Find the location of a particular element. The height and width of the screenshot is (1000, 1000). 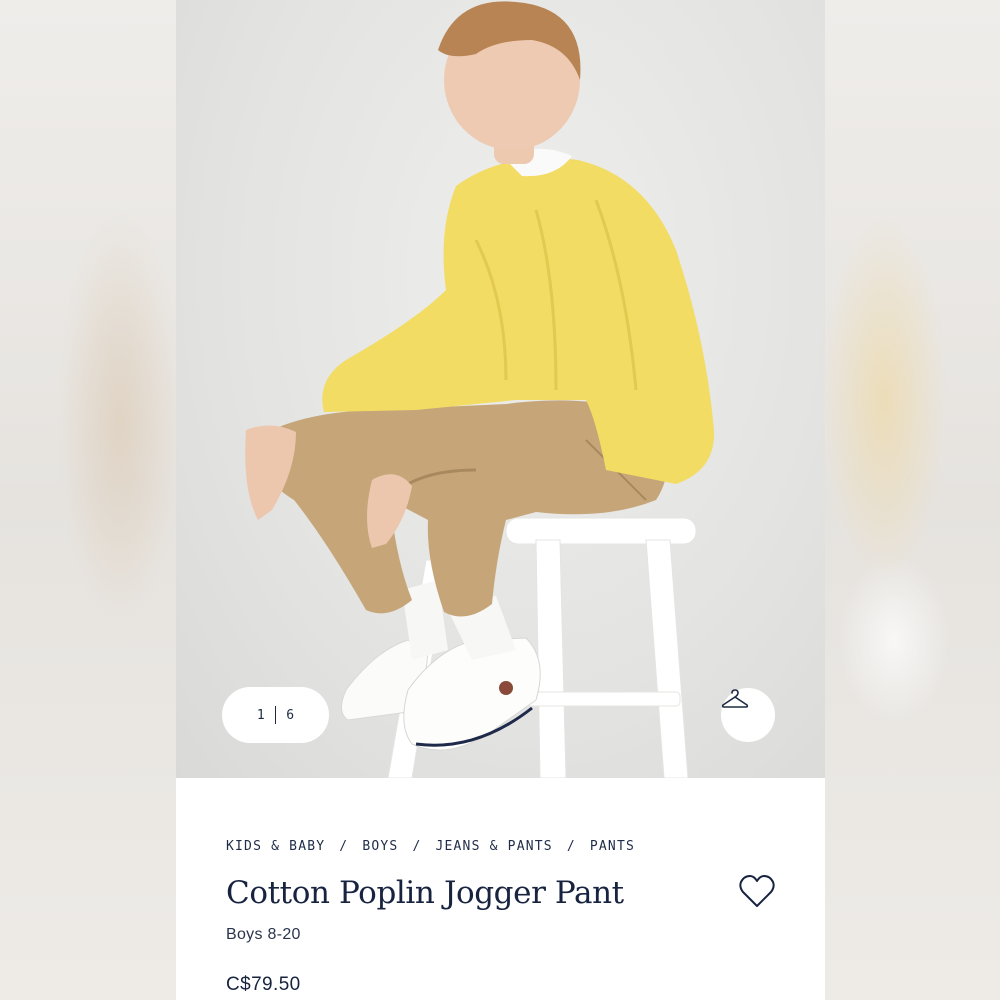

try-on-button is located at coordinates (748, 715).